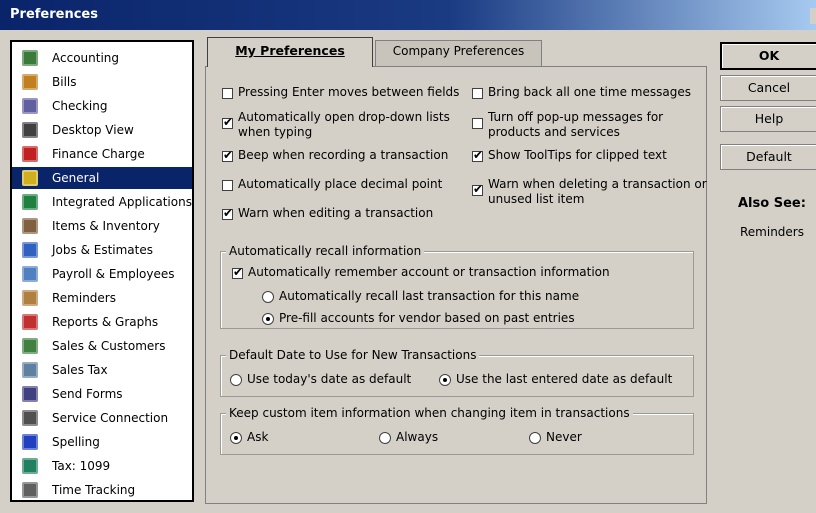 The image size is (816, 513). I want to click on tab-my-preferences-label: My Preferences, so click(290, 50).